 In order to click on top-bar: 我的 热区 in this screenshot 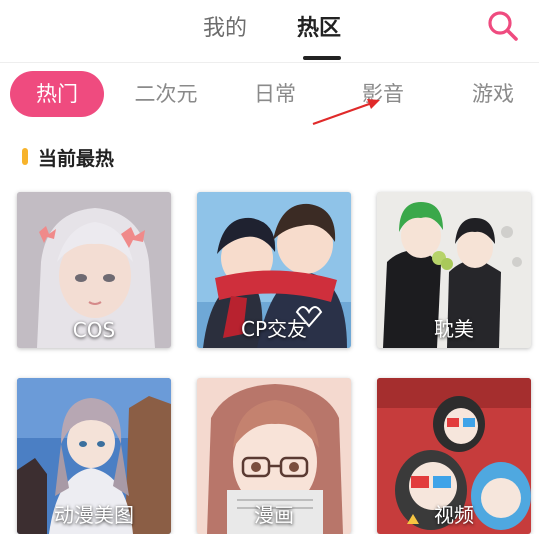, I will do `click(269, 31)`.